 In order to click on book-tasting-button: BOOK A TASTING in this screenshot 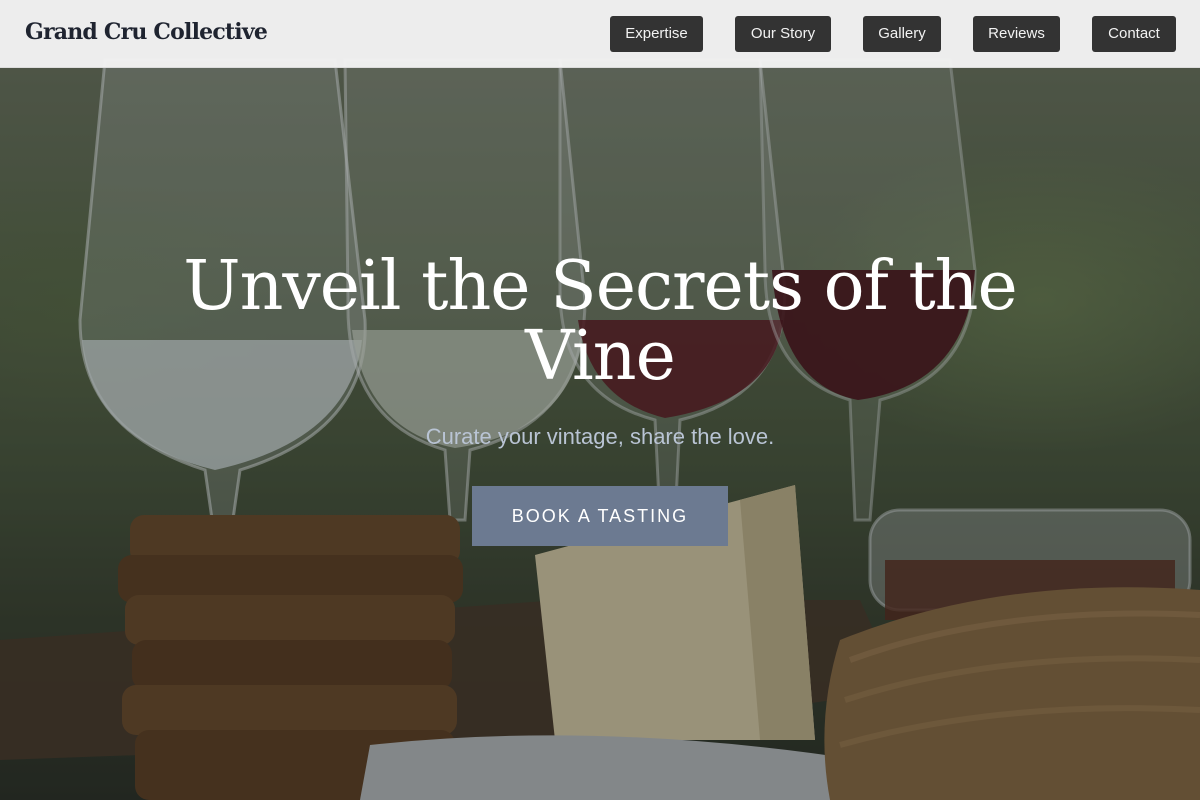, I will do `click(600, 516)`.